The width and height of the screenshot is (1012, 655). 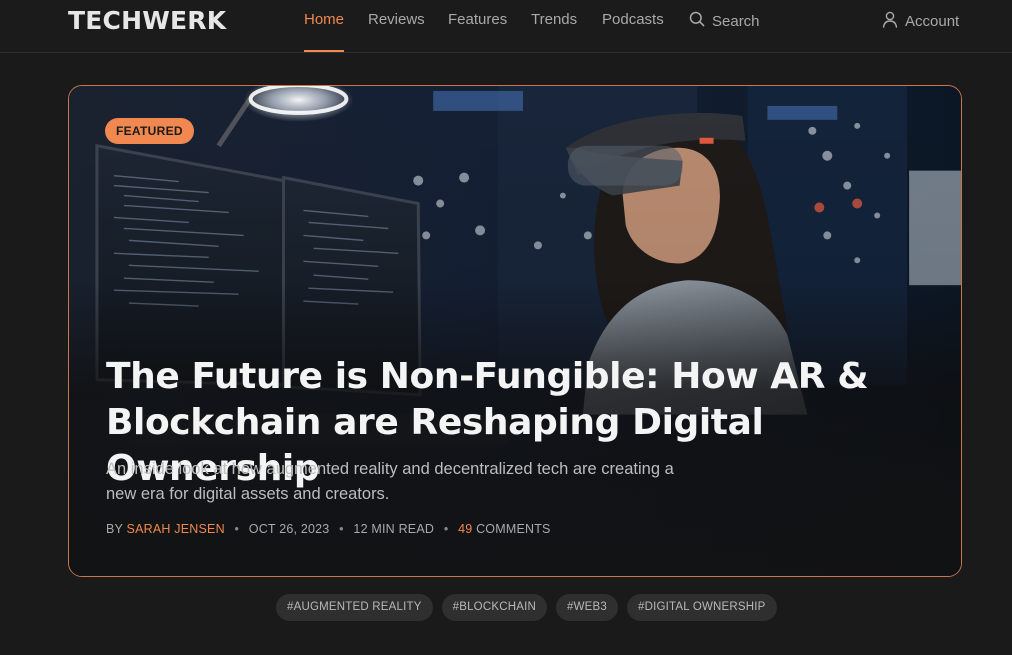 What do you see at coordinates (354, 607) in the screenshot?
I see `tag-augmented-reality: #AUGMENTED REALITY` at bounding box center [354, 607].